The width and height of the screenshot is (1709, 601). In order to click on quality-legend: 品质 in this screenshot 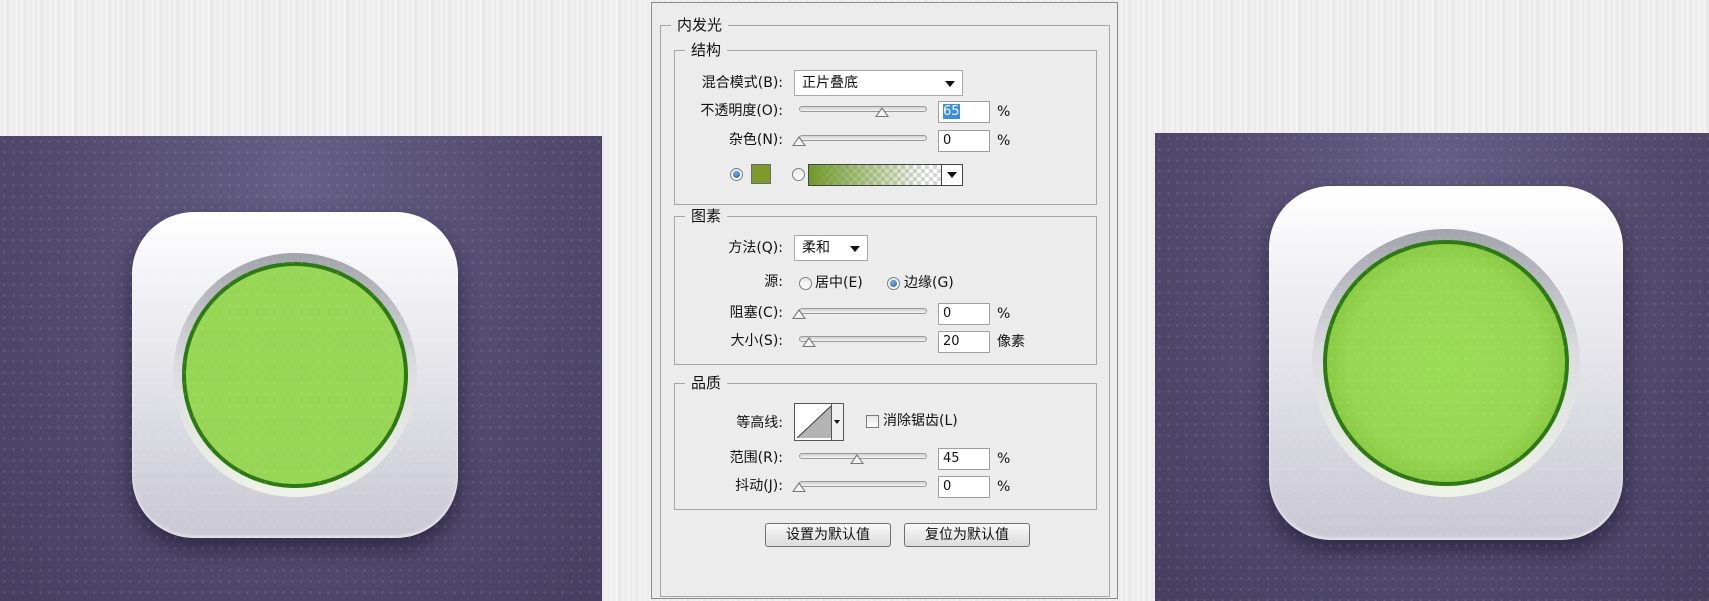, I will do `click(706, 383)`.